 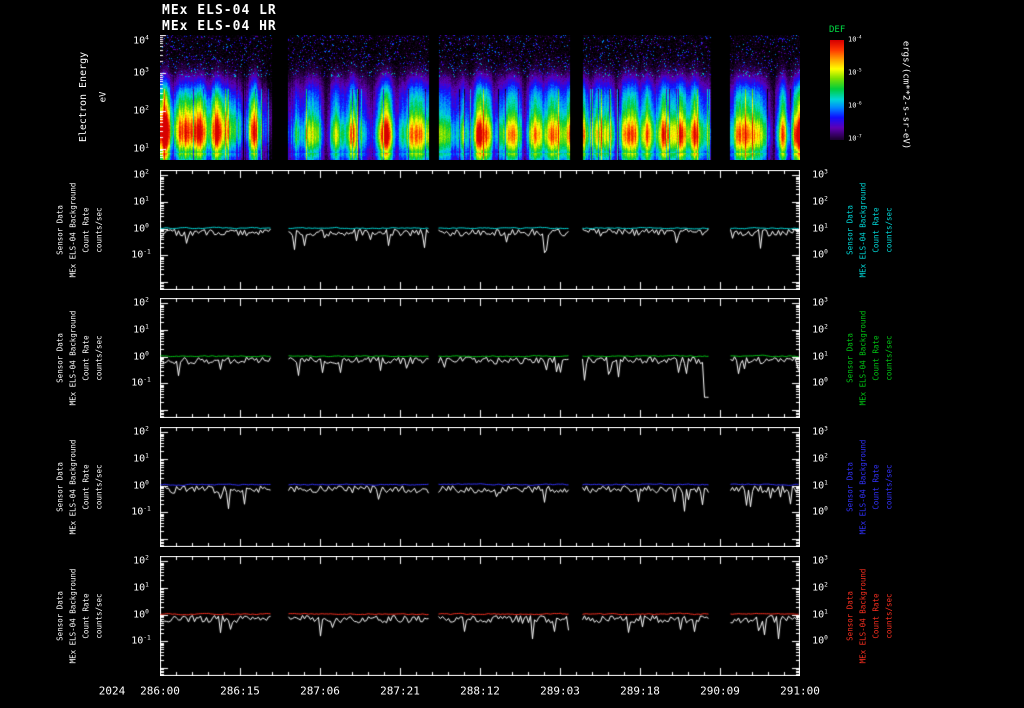 What do you see at coordinates (219, 26) in the screenshot?
I see `plot-title-hr: MEx ELS-04 HR` at bounding box center [219, 26].